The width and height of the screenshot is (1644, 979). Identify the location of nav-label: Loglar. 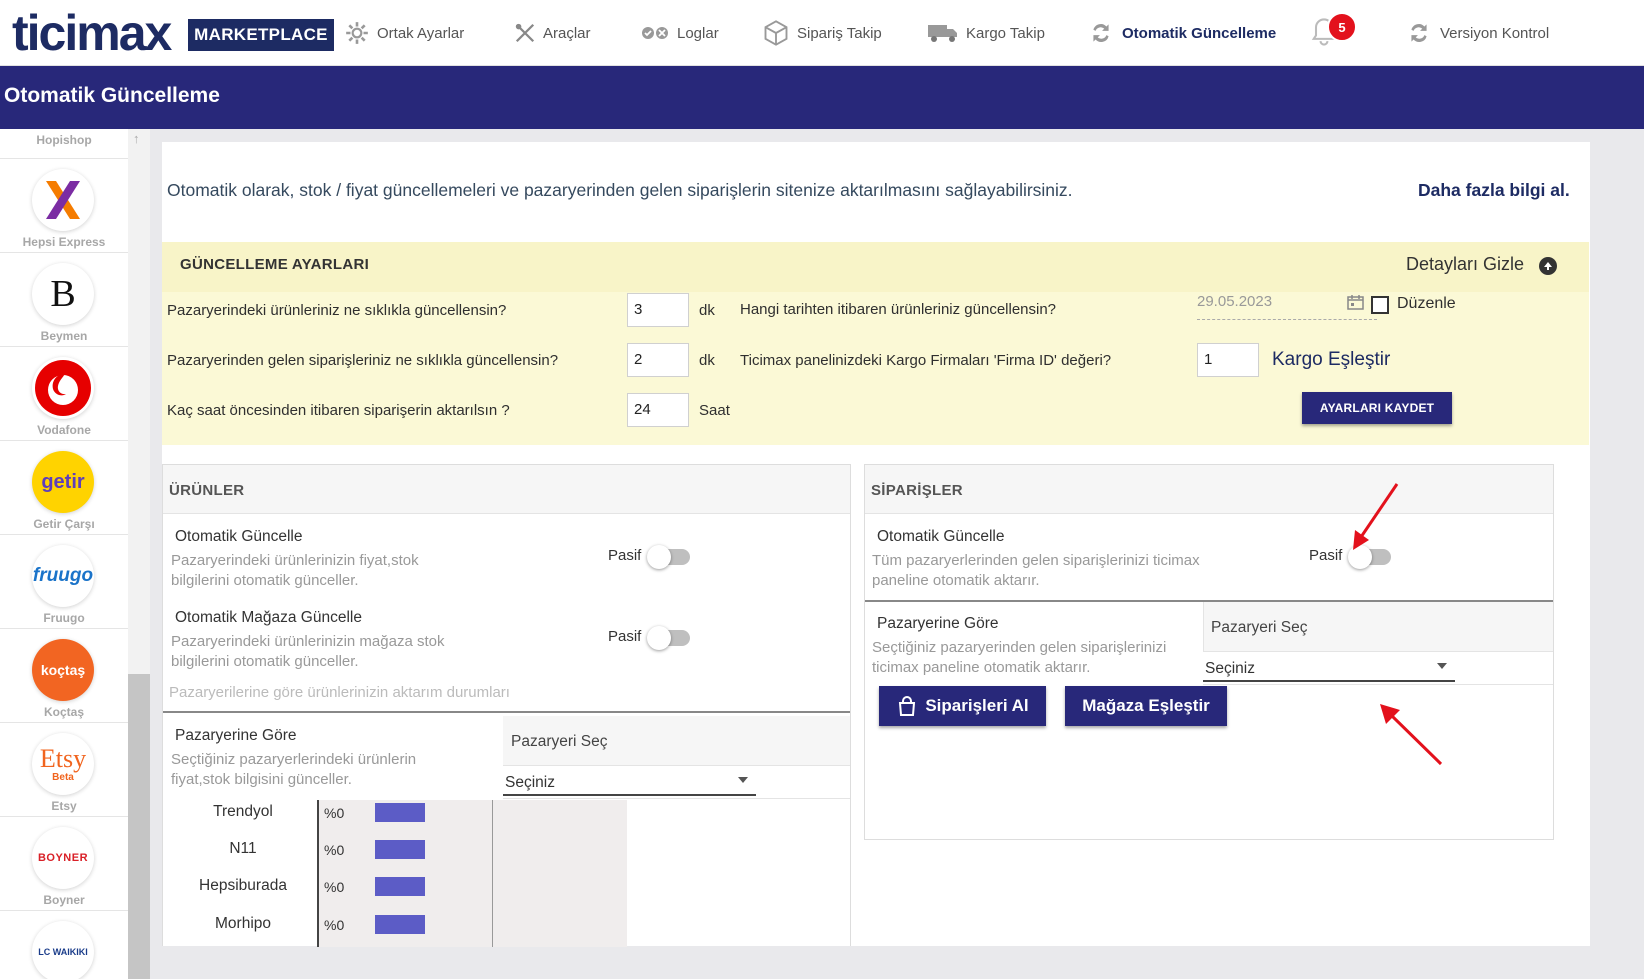
(698, 33).